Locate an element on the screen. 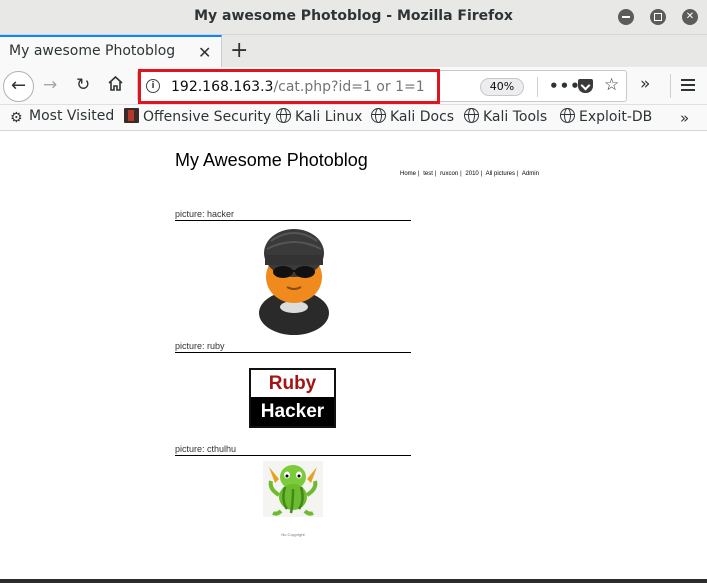 The height and width of the screenshot is (583, 707). toolbar-overflow-icon: » is located at coordinates (645, 84).